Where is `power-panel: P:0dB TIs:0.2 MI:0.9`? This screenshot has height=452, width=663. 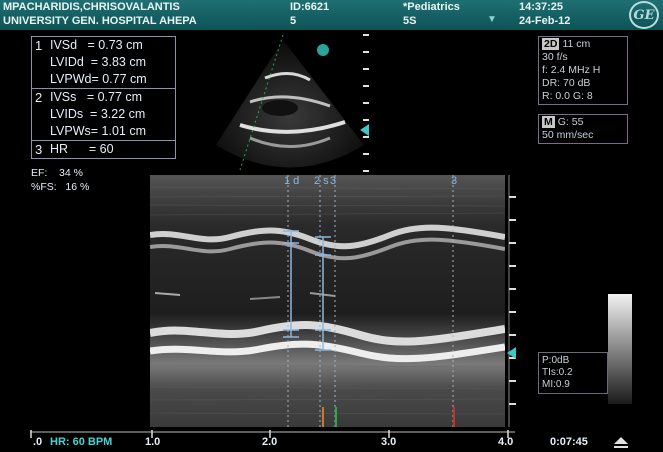 power-panel: P:0dB TIs:0.2 MI:0.9 is located at coordinates (573, 373).